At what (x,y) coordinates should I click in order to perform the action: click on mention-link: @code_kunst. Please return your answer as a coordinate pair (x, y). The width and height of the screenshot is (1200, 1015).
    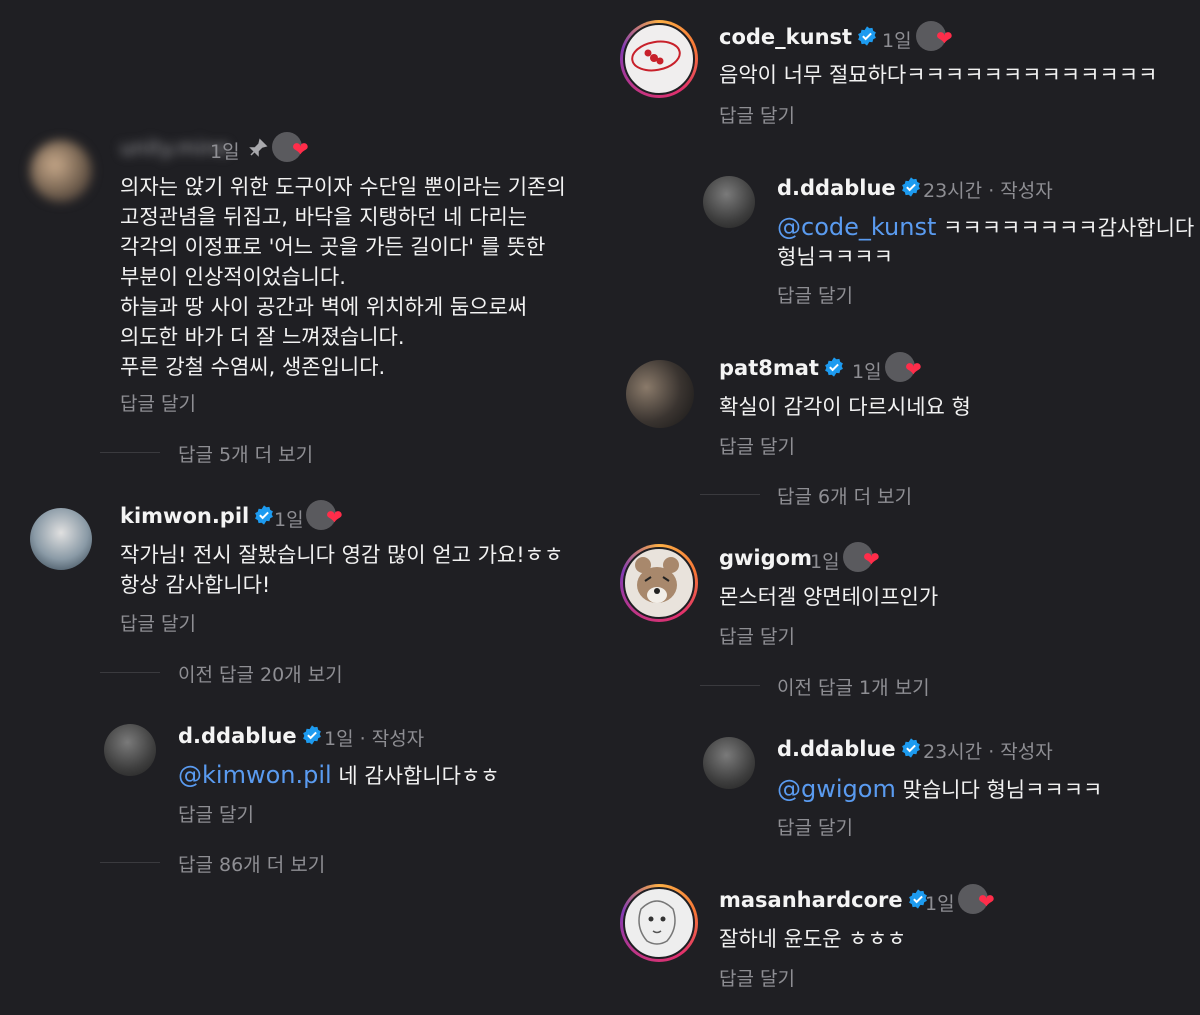
    Looking at the image, I should click on (856, 227).